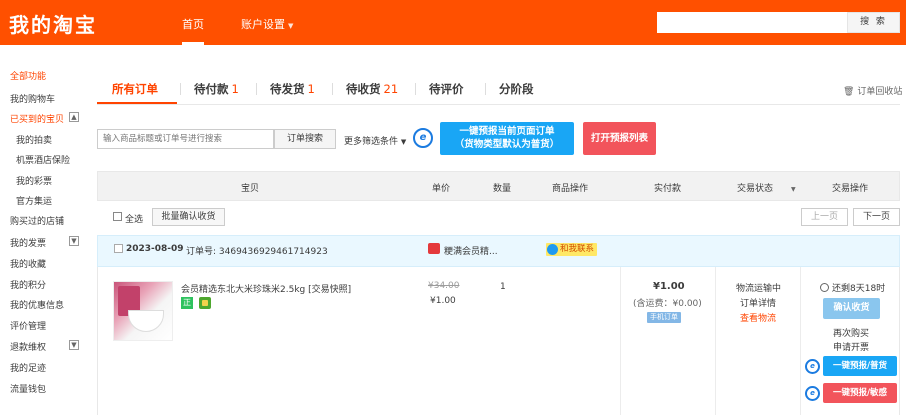 This screenshot has height=415, width=906. Describe the element at coordinates (118, 248) in the screenshot. I see `order-checkbox` at that location.